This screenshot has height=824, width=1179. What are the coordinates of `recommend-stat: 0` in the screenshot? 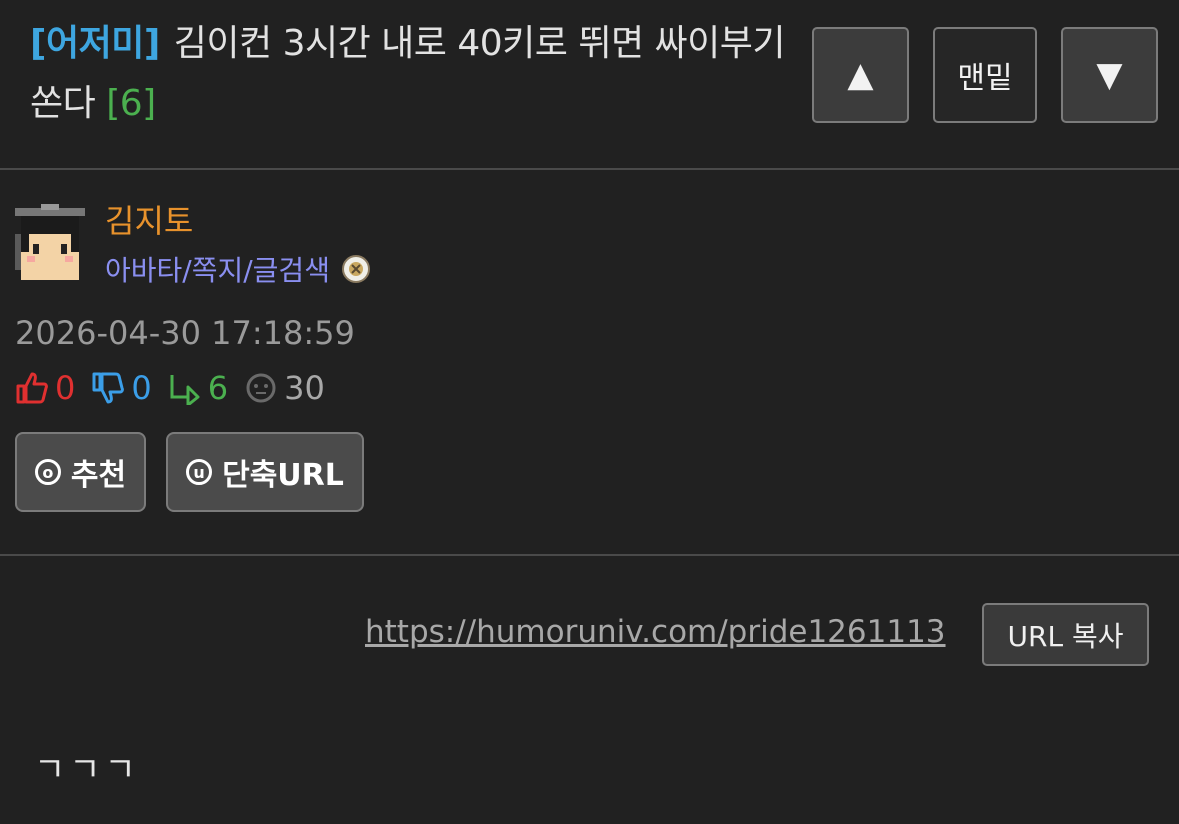 It's located at (45, 388).